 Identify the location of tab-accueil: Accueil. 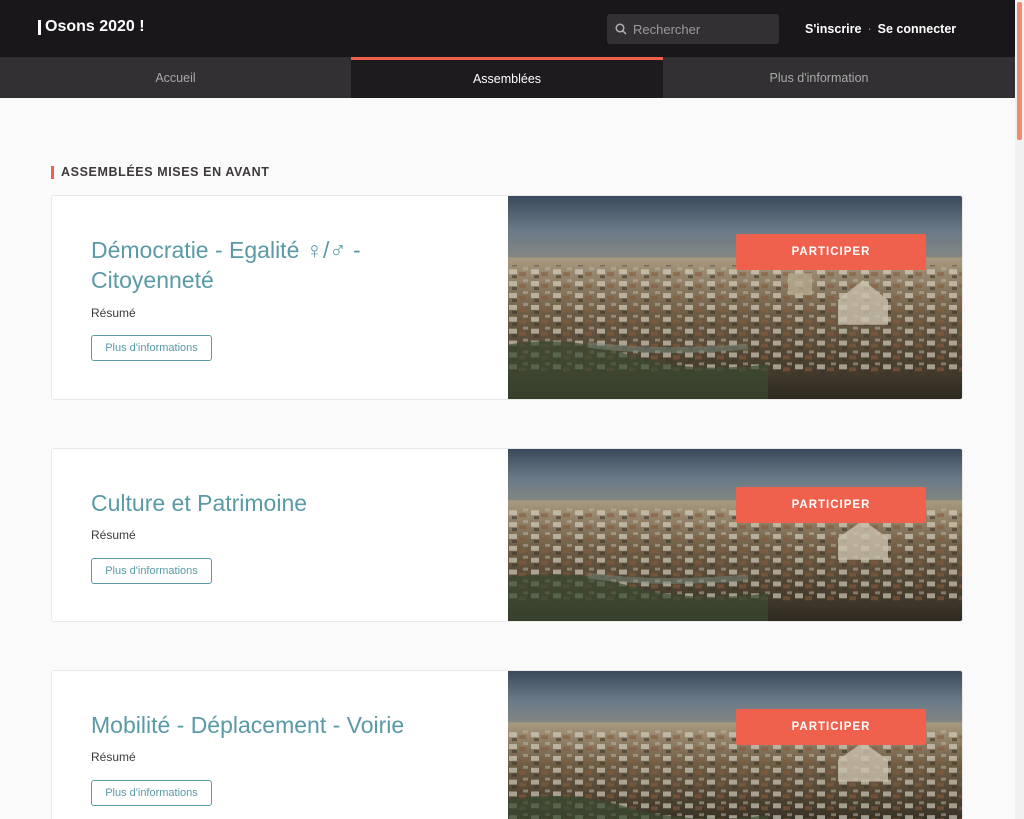
(175, 77).